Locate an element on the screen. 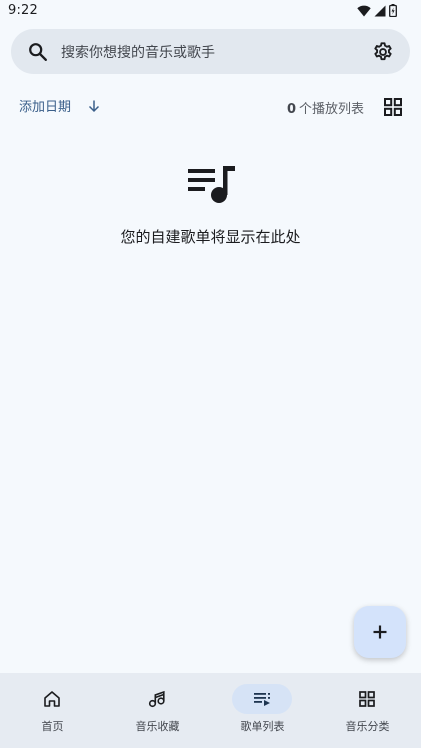 This screenshot has height=748, width=421. category-grid-icon is located at coordinates (367, 699).